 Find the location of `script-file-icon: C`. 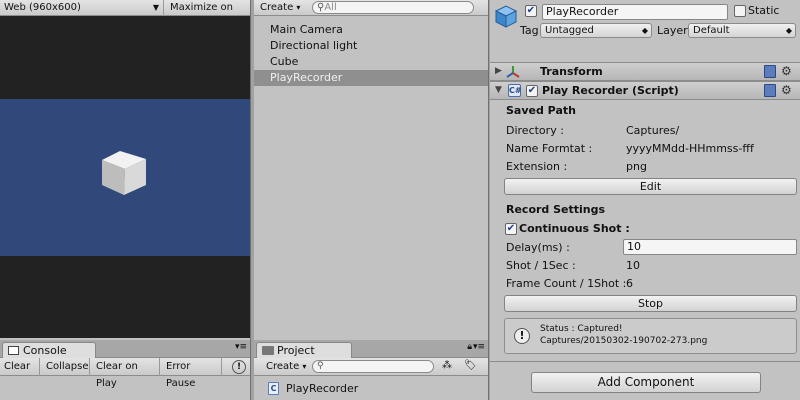

script-file-icon: C is located at coordinates (275, 389).